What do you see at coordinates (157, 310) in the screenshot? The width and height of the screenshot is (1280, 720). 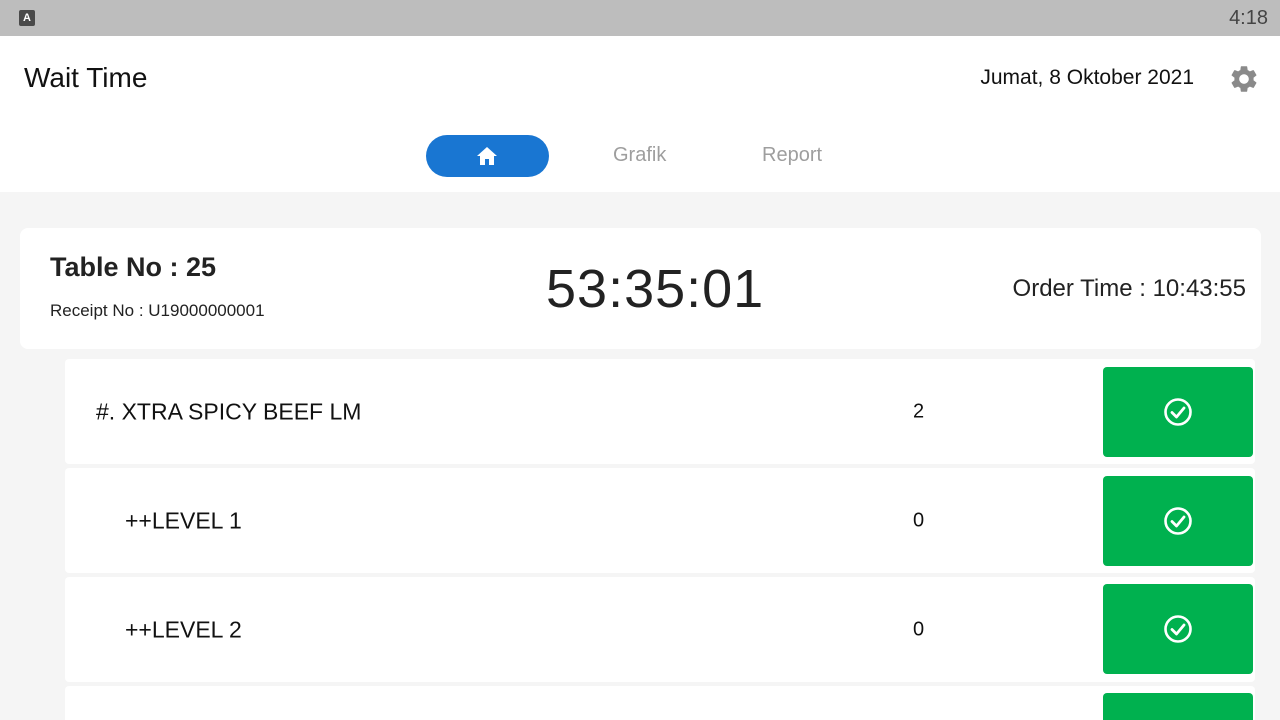 I see `receipt-number: Receipt No : U19000000001` at bounding box center [157, 310].